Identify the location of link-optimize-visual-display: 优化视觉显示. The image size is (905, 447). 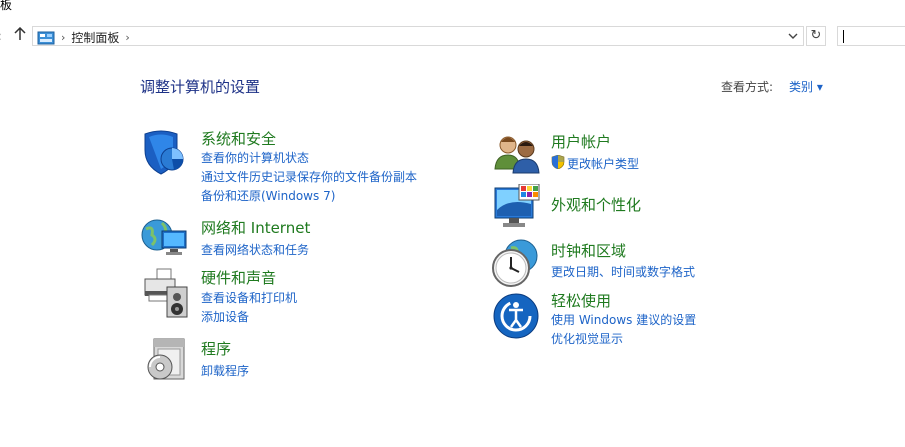
(587, 338).